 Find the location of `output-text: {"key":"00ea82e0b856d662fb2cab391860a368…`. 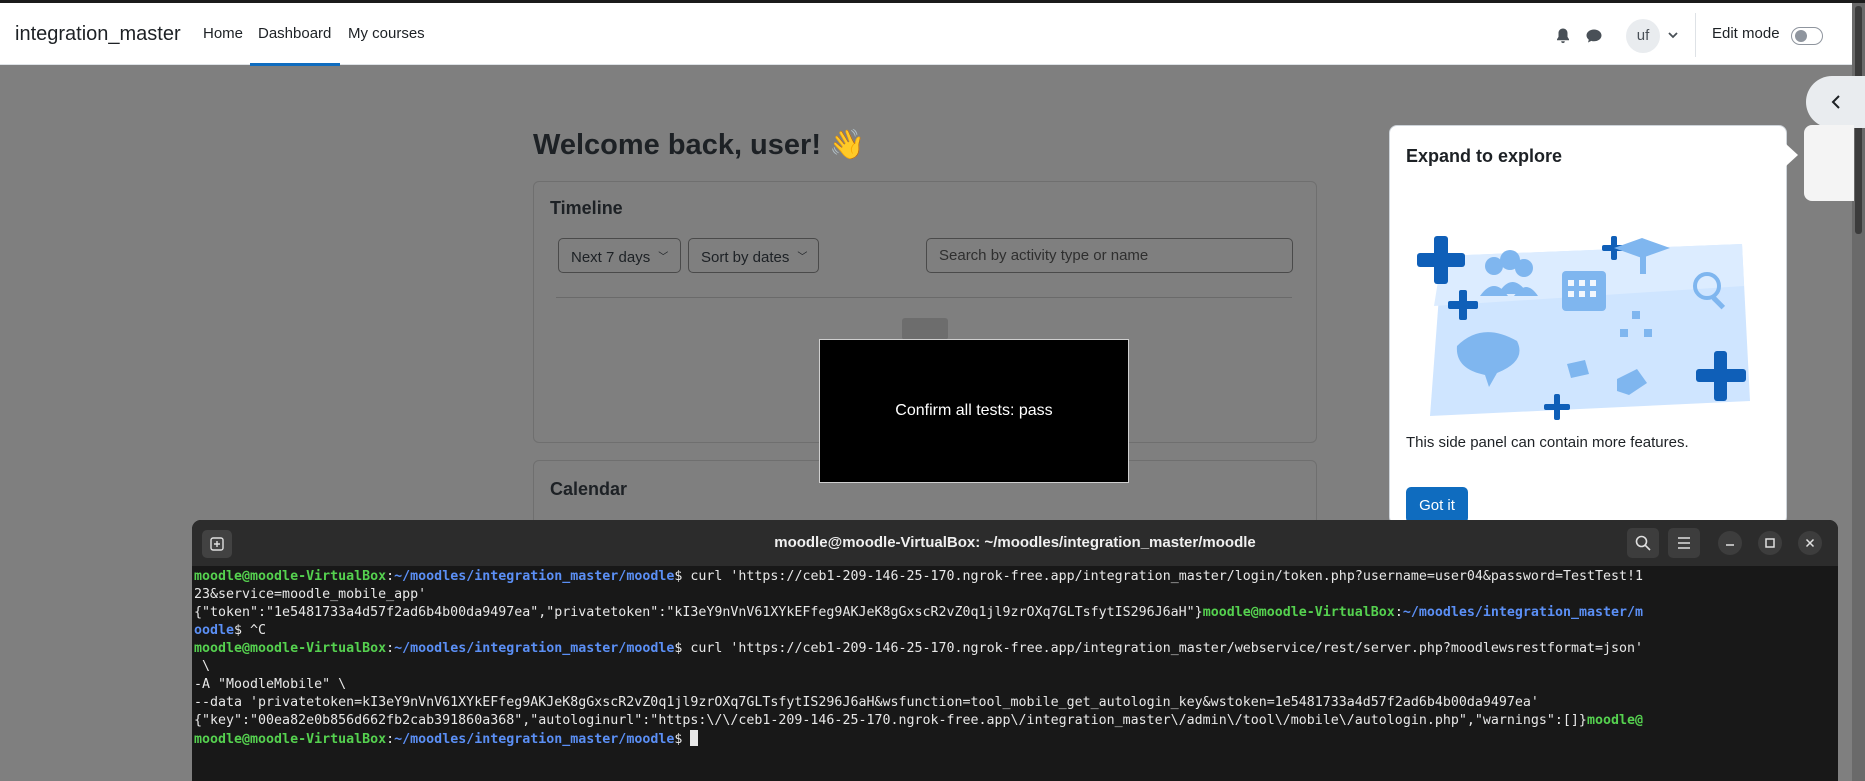

output-text: {"key":"00ea82e0b856d662fb2cab391860a368… is located at coordinates (890, 721).